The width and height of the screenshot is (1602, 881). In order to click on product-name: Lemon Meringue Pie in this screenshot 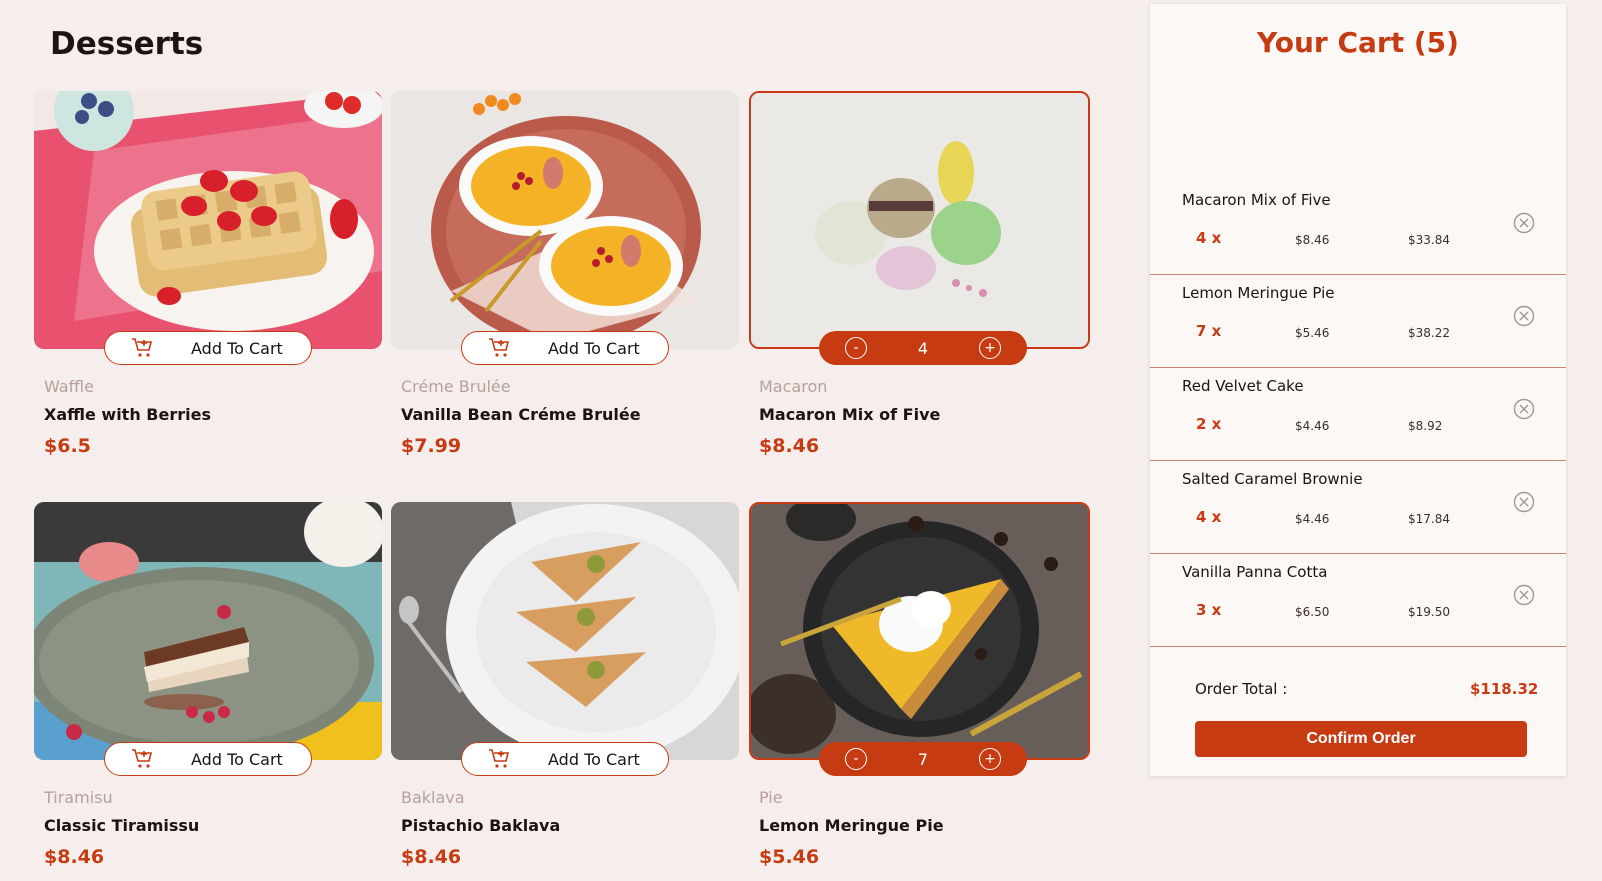, I will do `click(851, 825)`.